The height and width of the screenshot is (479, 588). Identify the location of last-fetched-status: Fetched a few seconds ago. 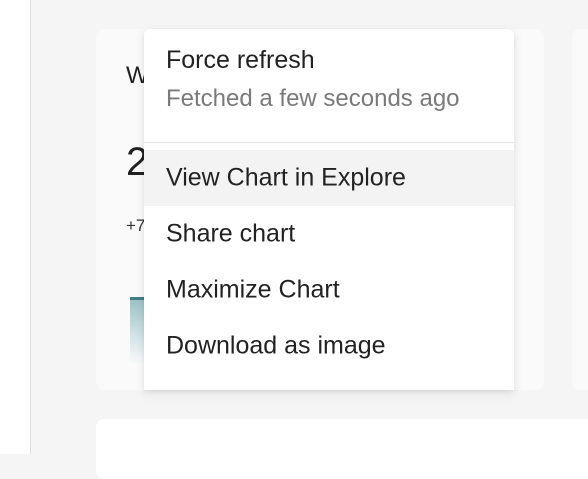
(313, 98).